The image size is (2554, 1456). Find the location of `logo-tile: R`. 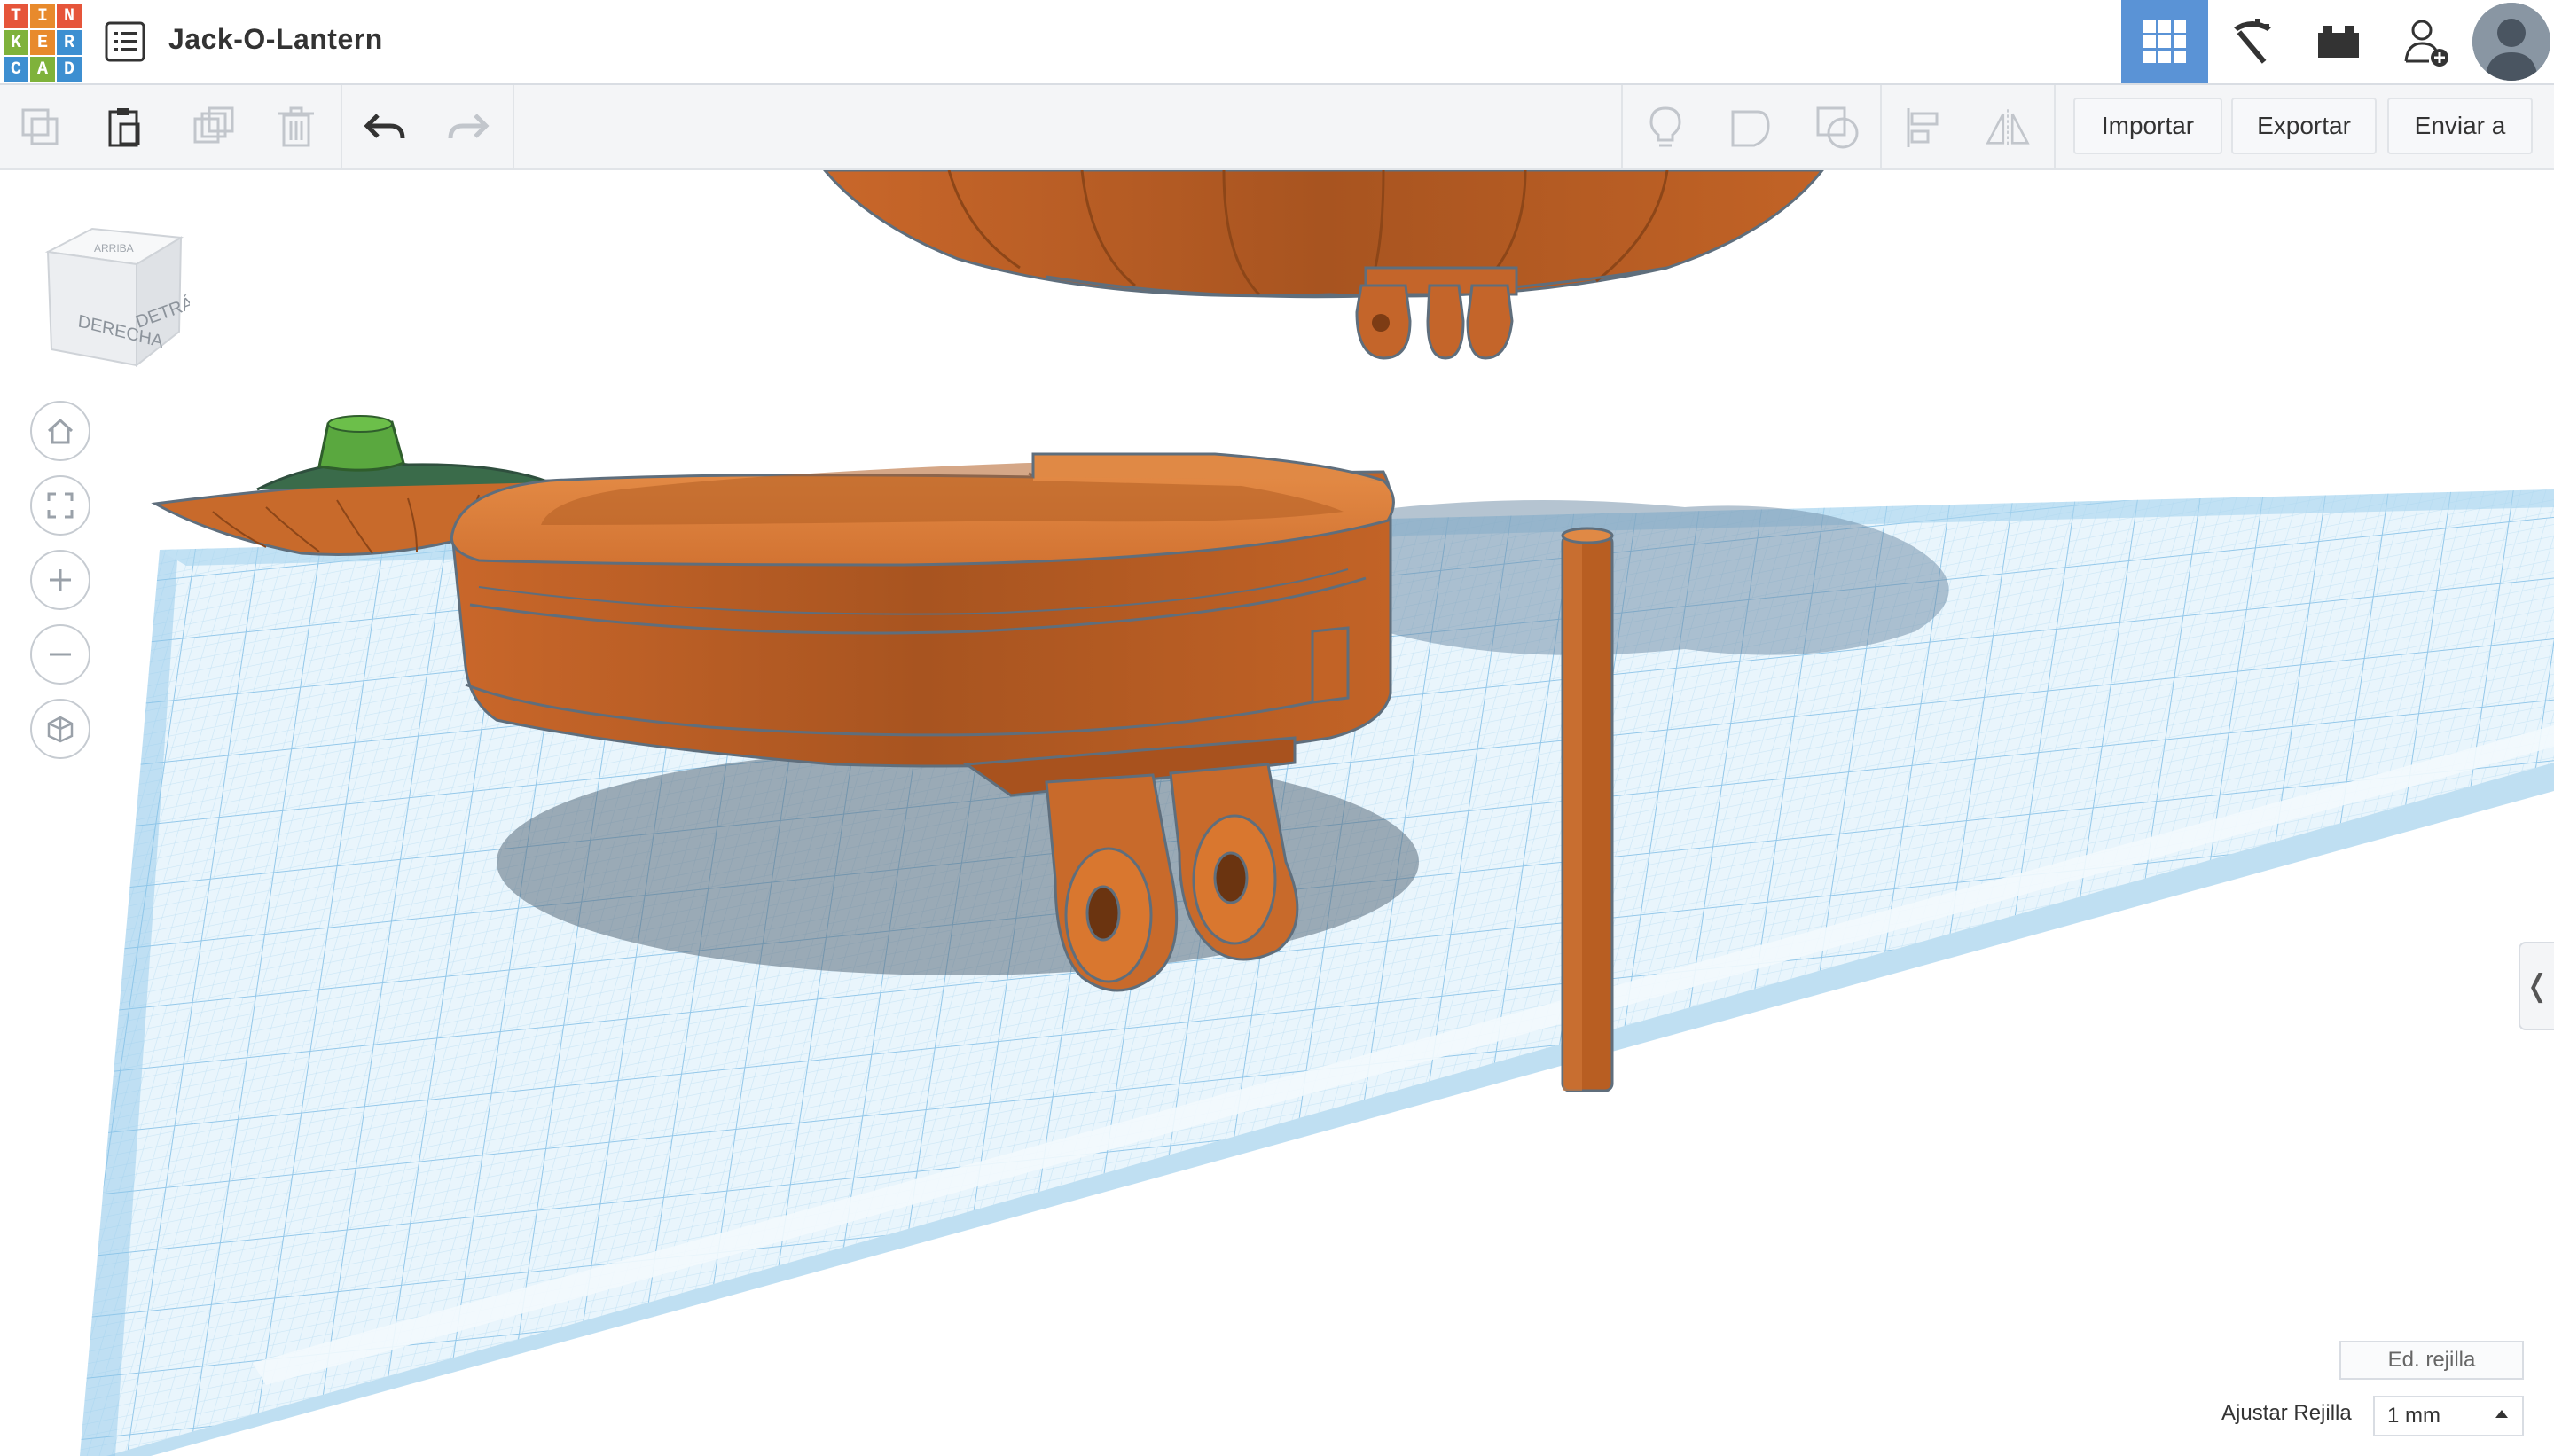

logo-tile: R is located at coordinates (69, 42).